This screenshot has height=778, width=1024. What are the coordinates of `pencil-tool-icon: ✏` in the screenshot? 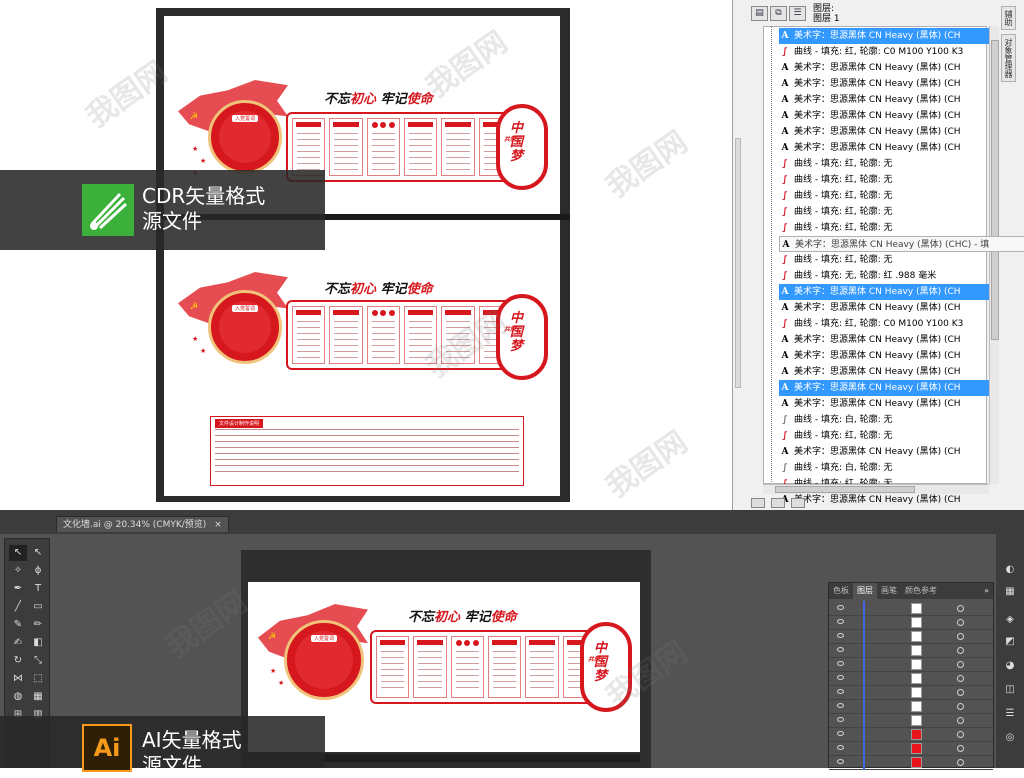 It's located at (38, 625).